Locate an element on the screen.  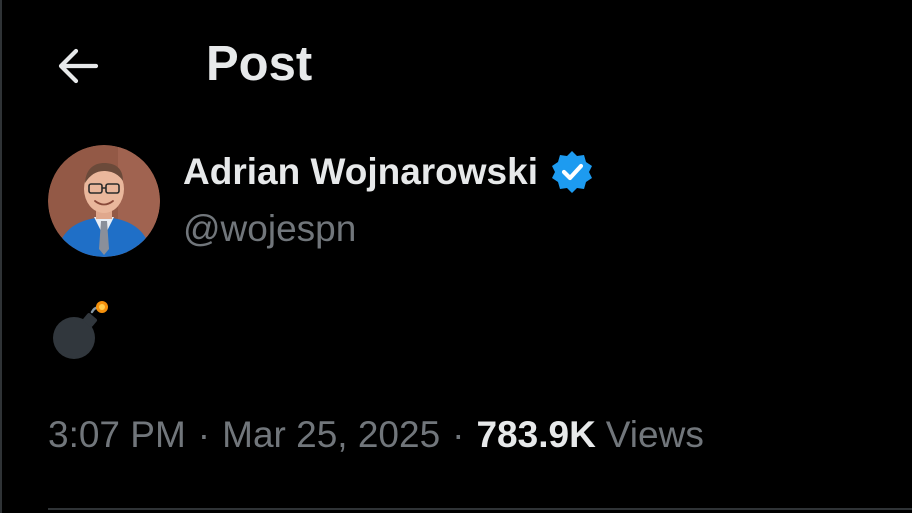
back-button is located at coordinates (78, 66).